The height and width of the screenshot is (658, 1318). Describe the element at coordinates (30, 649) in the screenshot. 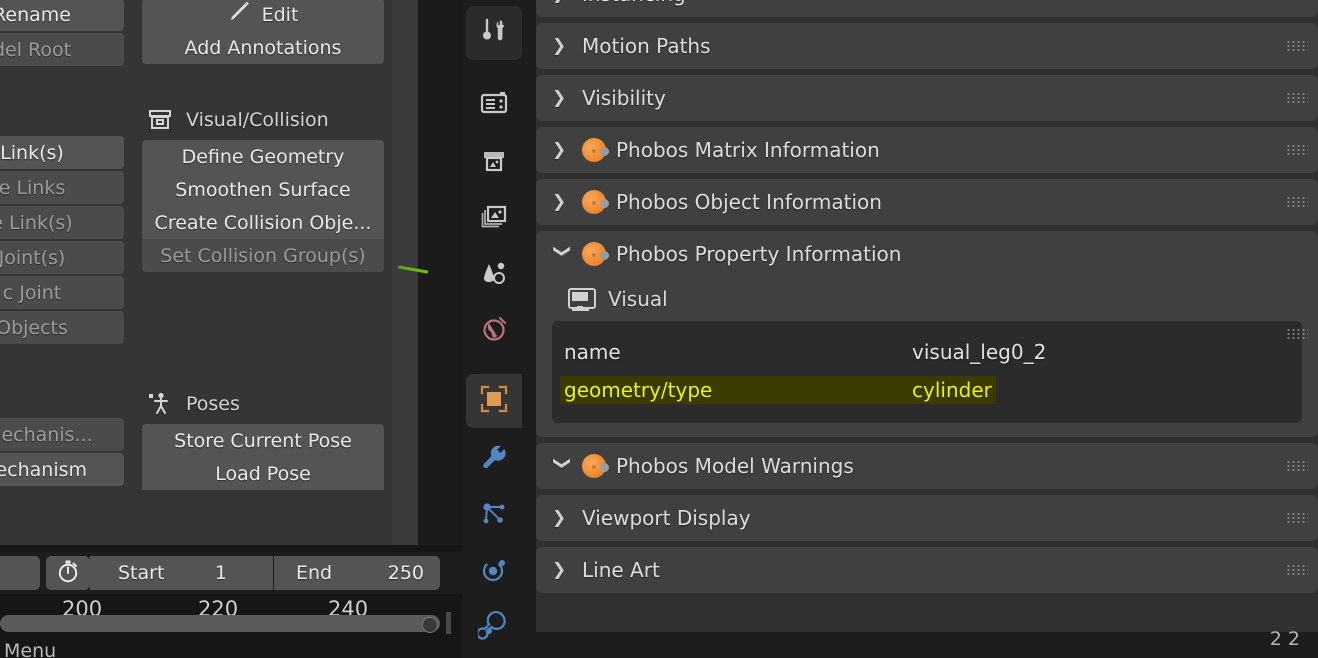

I see `menu-label: Menu` at that location.